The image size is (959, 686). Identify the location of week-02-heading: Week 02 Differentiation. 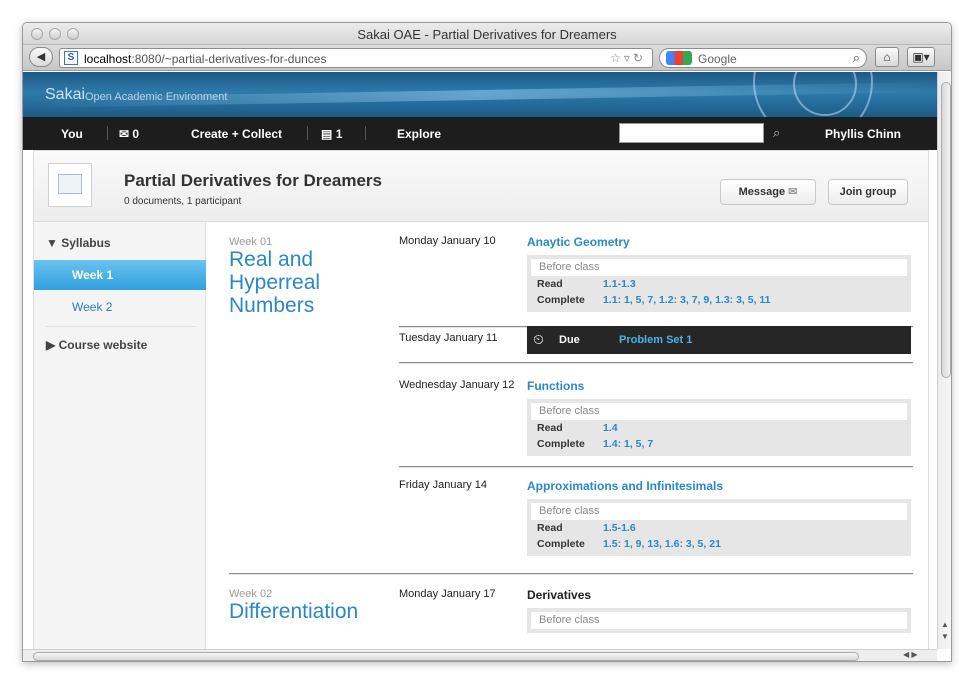
(304, 605).